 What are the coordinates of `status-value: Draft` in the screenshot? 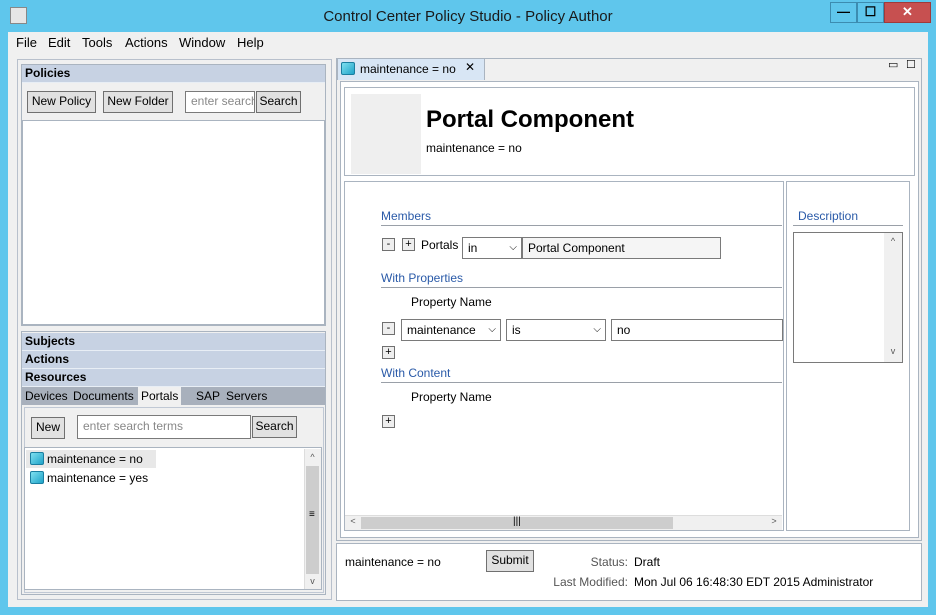 It's located at (647, 562).